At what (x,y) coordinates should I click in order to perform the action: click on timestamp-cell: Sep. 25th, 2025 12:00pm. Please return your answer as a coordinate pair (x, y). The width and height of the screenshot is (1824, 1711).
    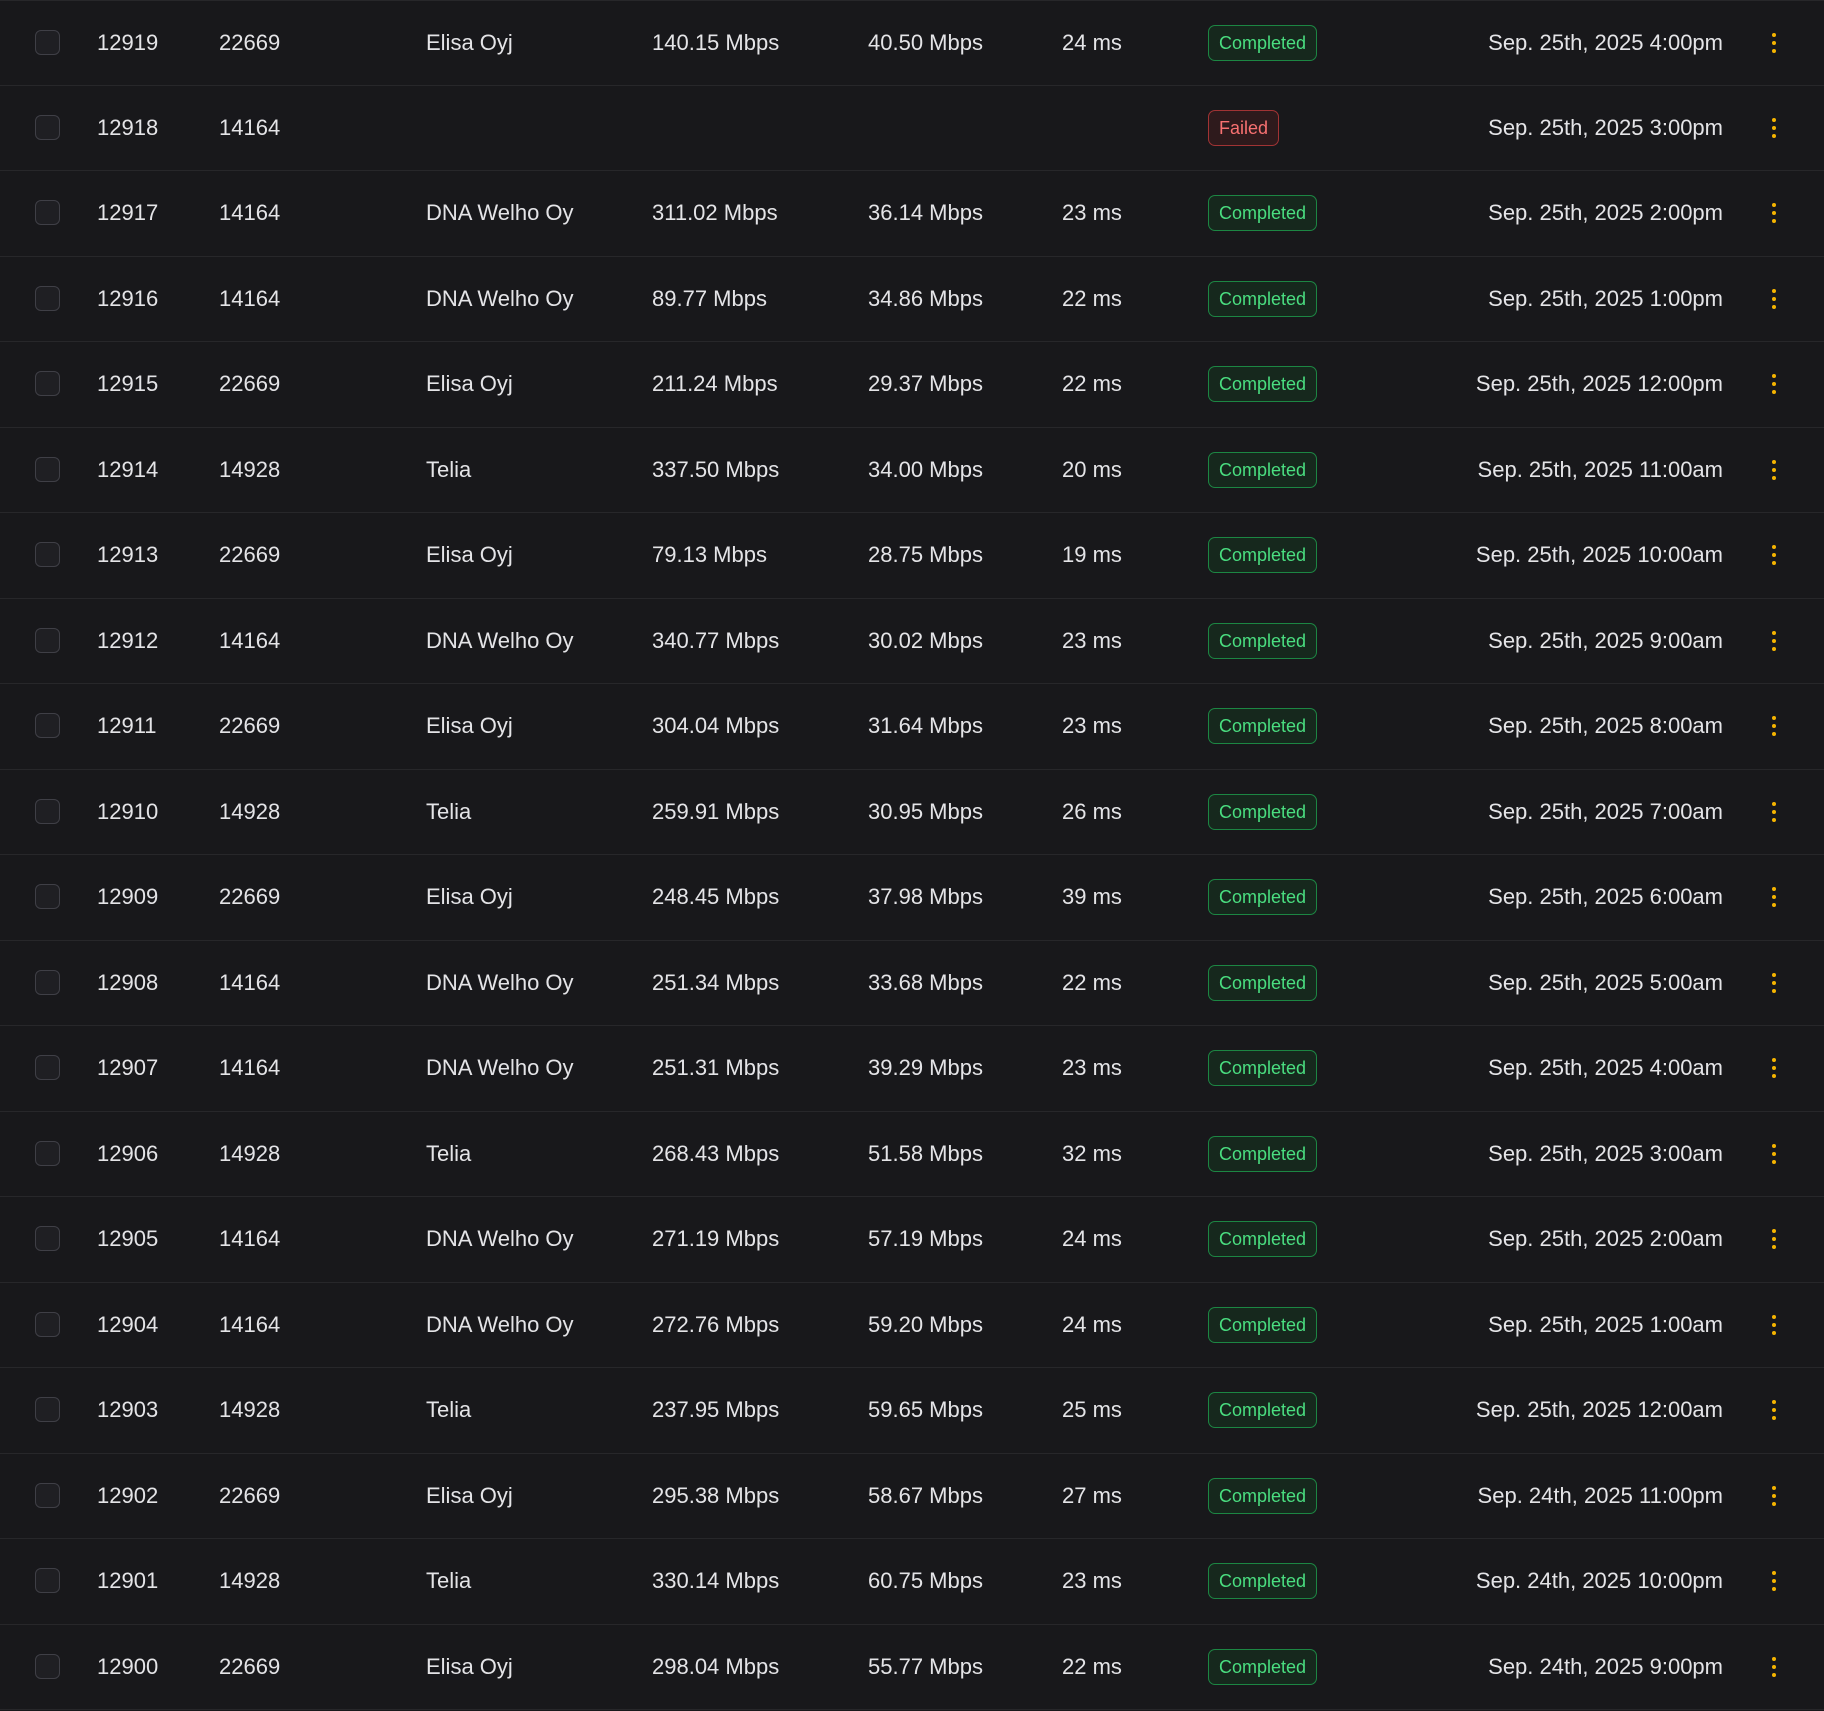
    Looking at the image, I should click on (1599, 384).